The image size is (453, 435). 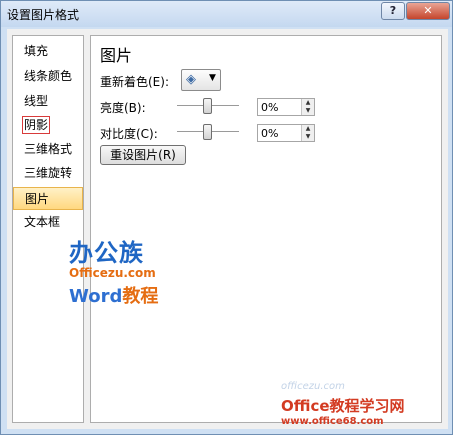 I want to click on watermark-url: www.office68.com, so click(x=332, y=421).